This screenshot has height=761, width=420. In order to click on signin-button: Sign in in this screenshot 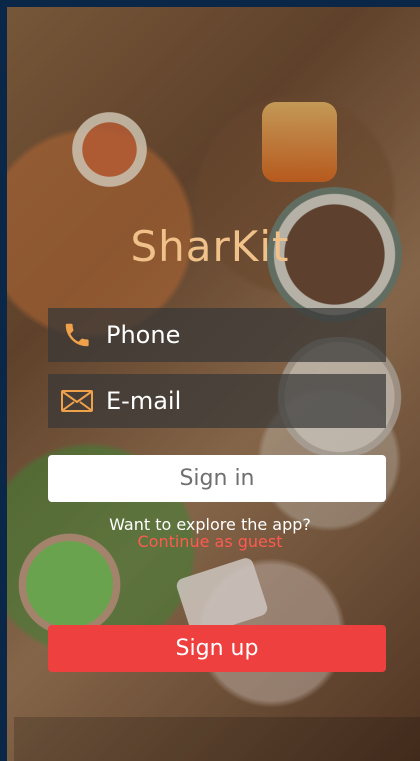, I will do `click(217, 478)`.